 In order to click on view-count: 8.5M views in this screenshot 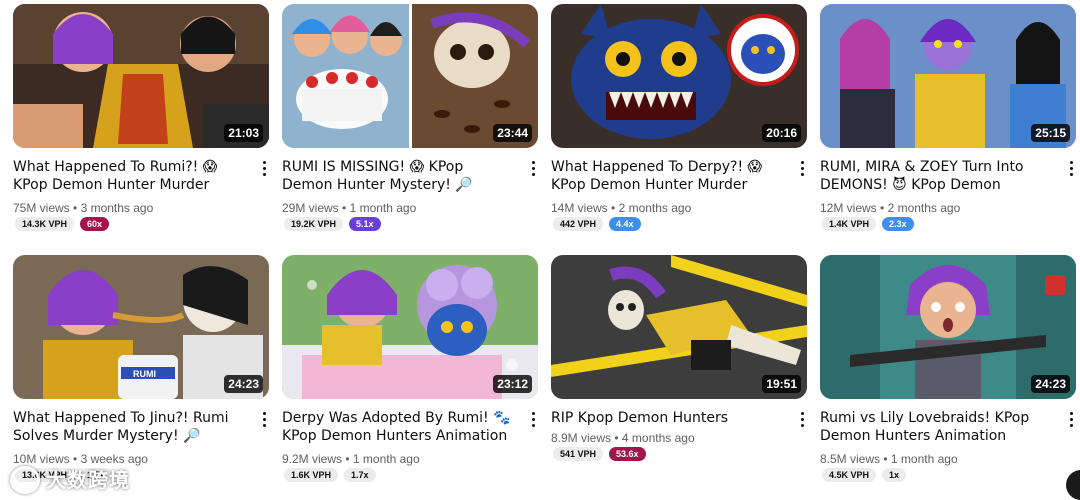, I will do `click(850, 459)`.